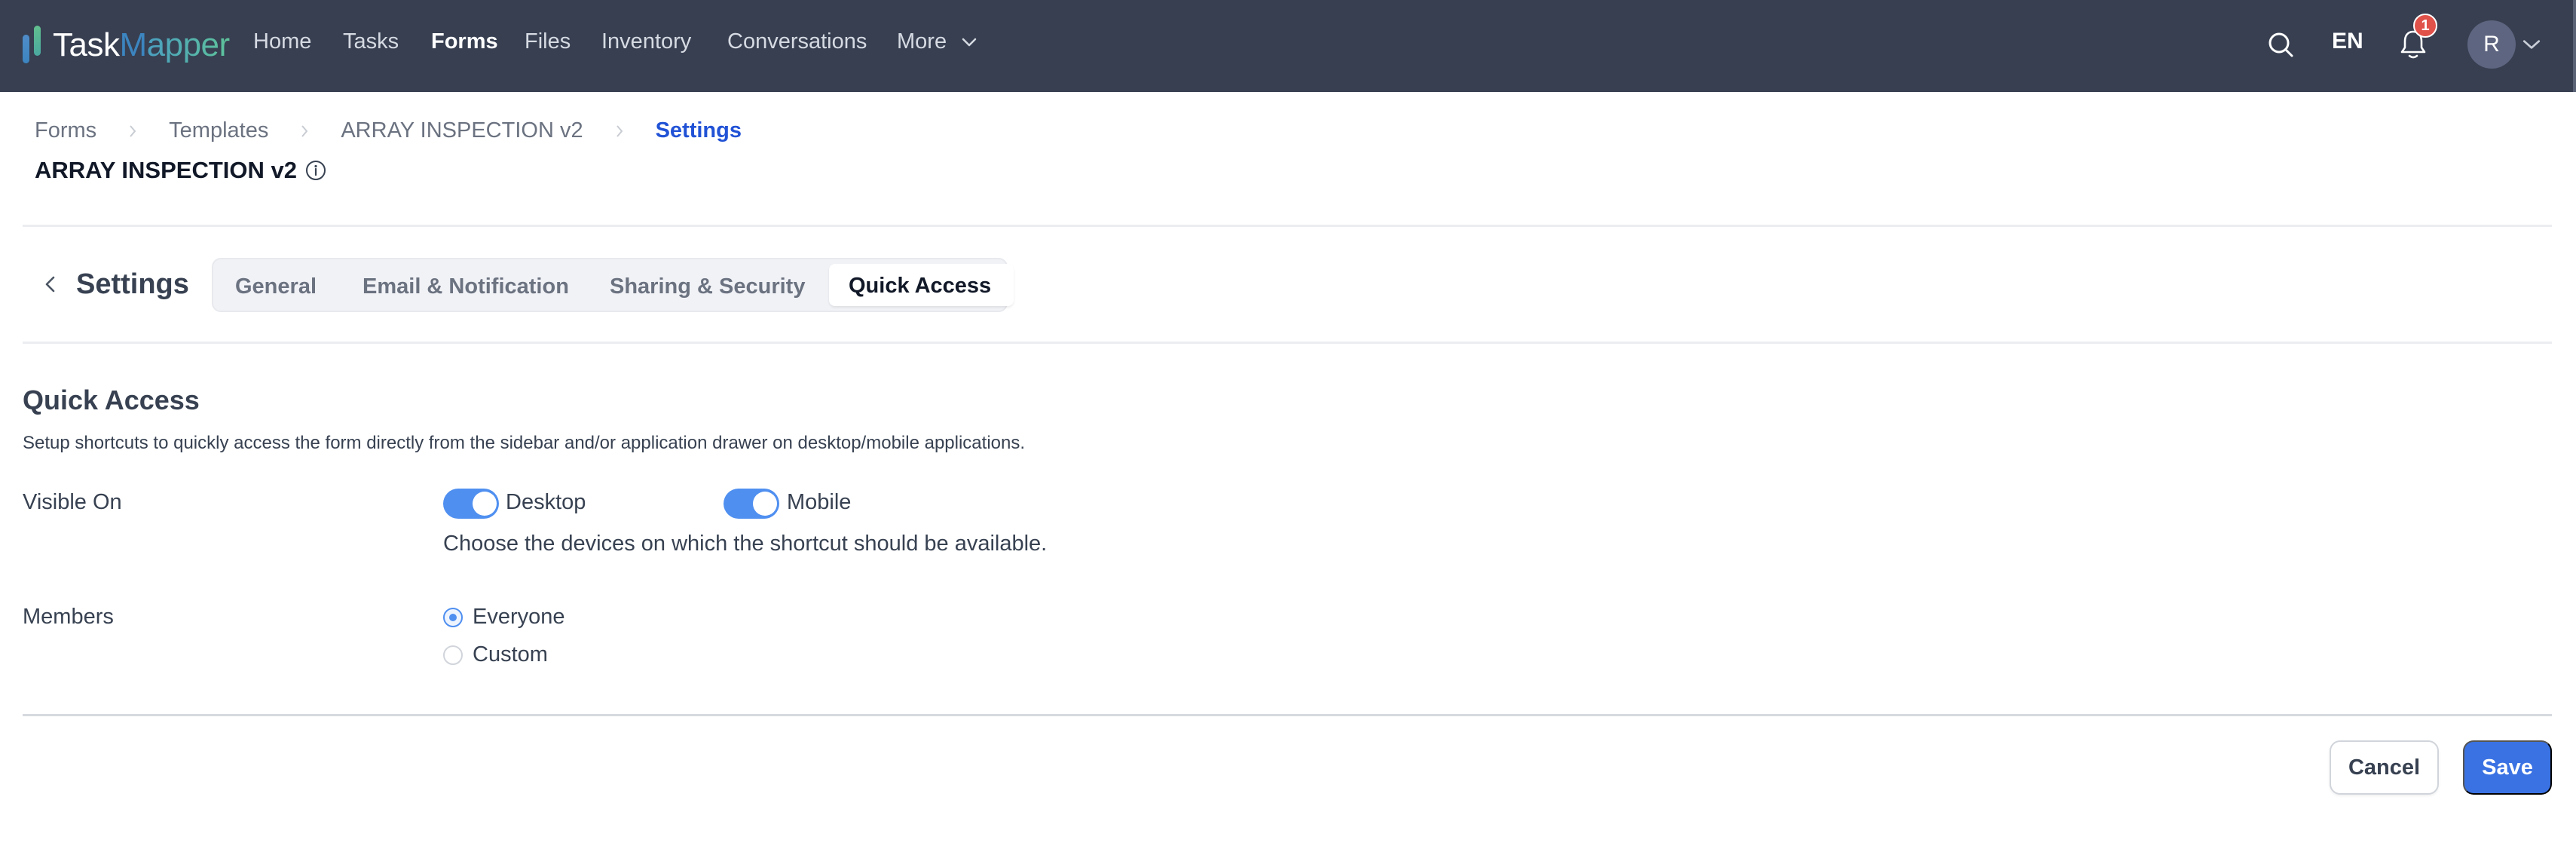  What do you see at coordinates (519, 617) in the screenshot?
I see `everyone-label: Everyone` at bounding box center [519, 617].